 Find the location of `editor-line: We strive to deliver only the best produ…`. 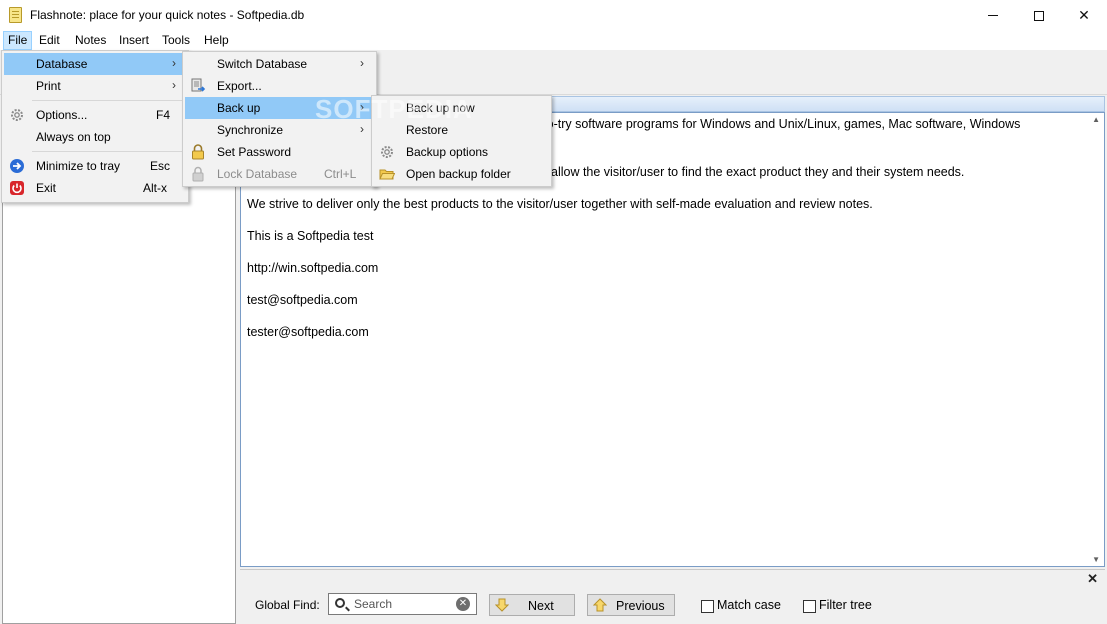

editor-line: We strive to deliver only the best produ… is located at coordinates (560, 204).